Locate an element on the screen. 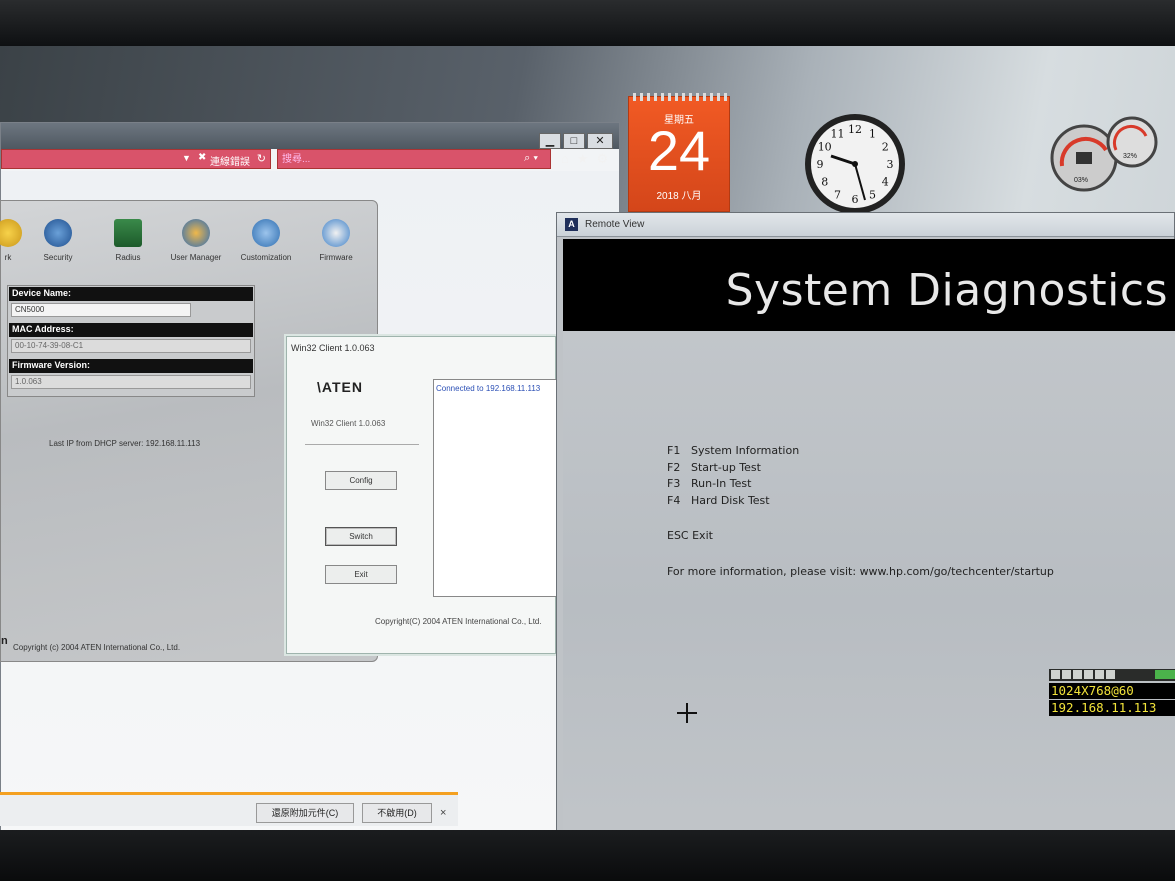  calendar-month: 2018 八月 is located at coordinates (679, 196).